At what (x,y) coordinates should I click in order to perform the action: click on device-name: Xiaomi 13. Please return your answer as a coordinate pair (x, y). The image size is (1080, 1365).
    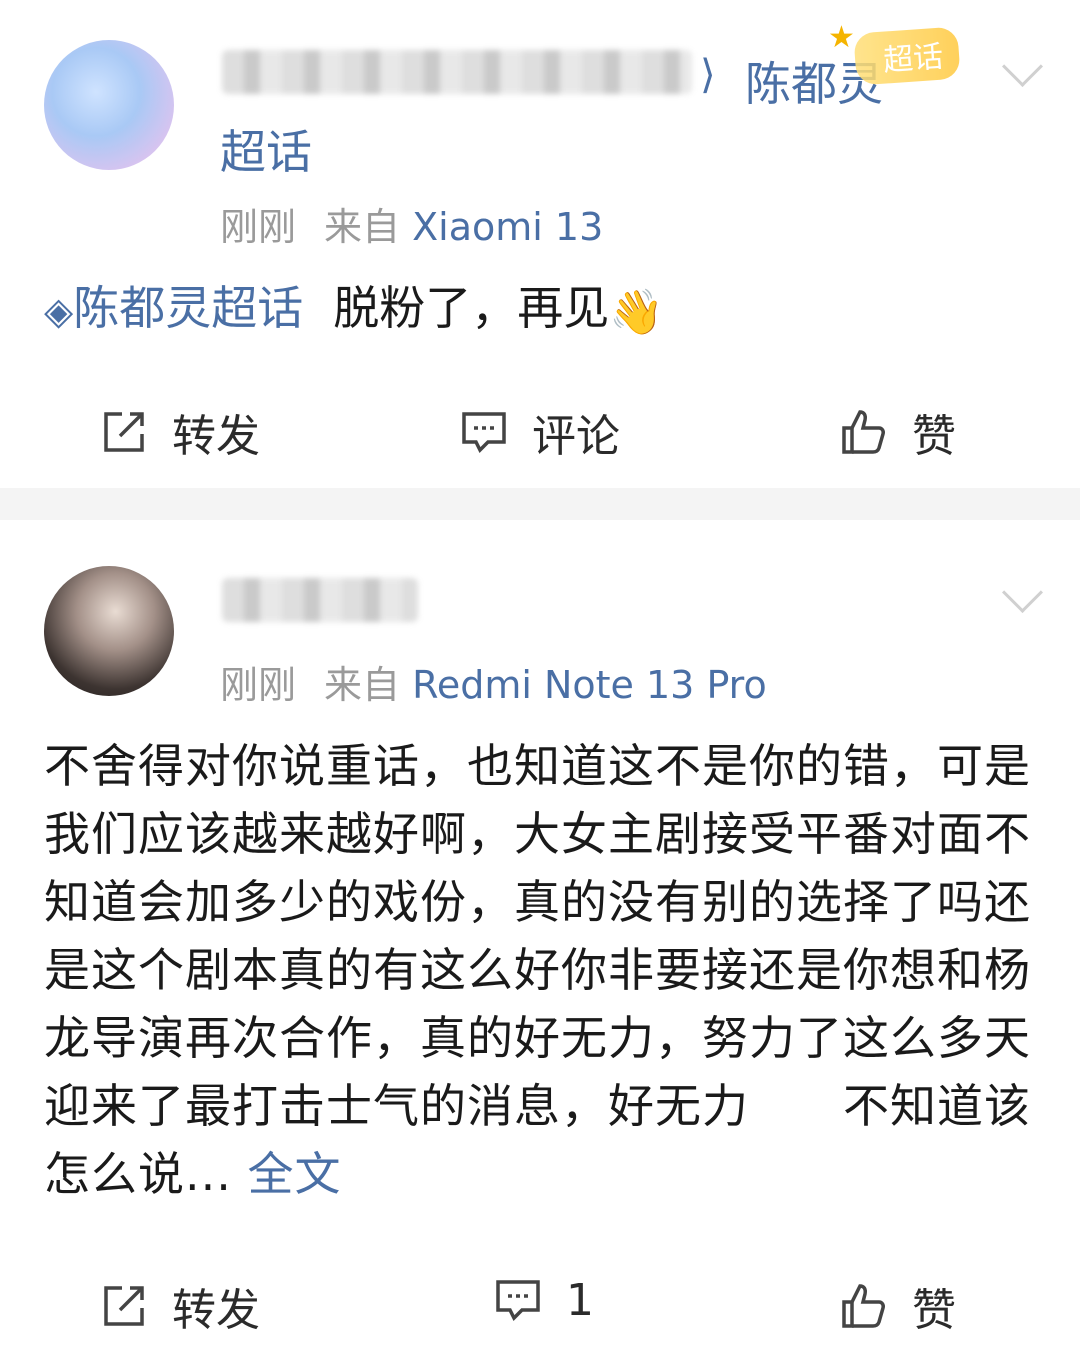
    Looking at the image, I should click on (507, 227).